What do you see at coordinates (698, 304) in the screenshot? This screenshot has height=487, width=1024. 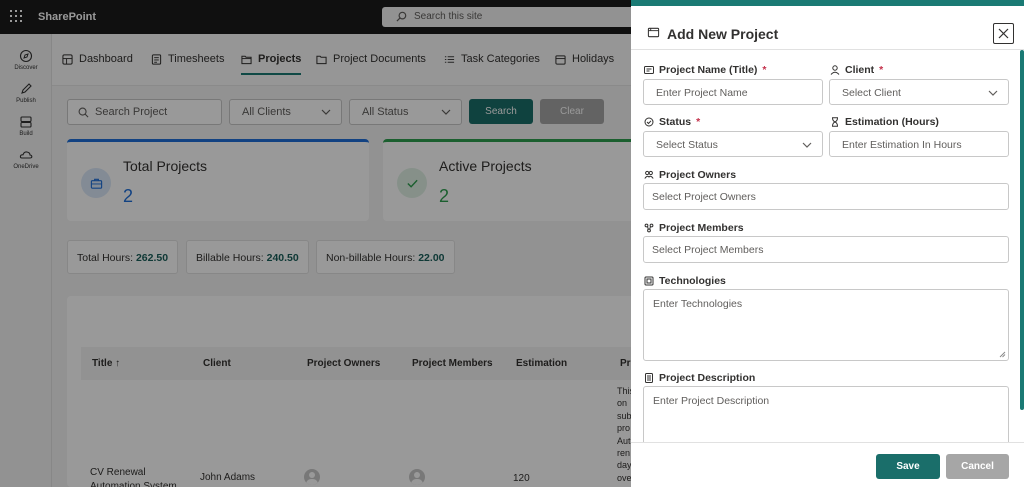 I see `technologies-placeholder: Enter Technologies` at bounding box center [698, 304].